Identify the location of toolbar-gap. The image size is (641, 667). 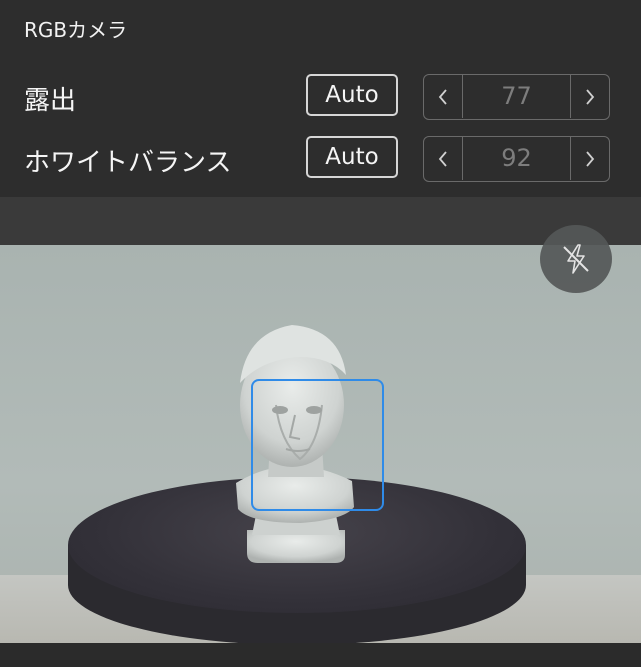
(320, 221).